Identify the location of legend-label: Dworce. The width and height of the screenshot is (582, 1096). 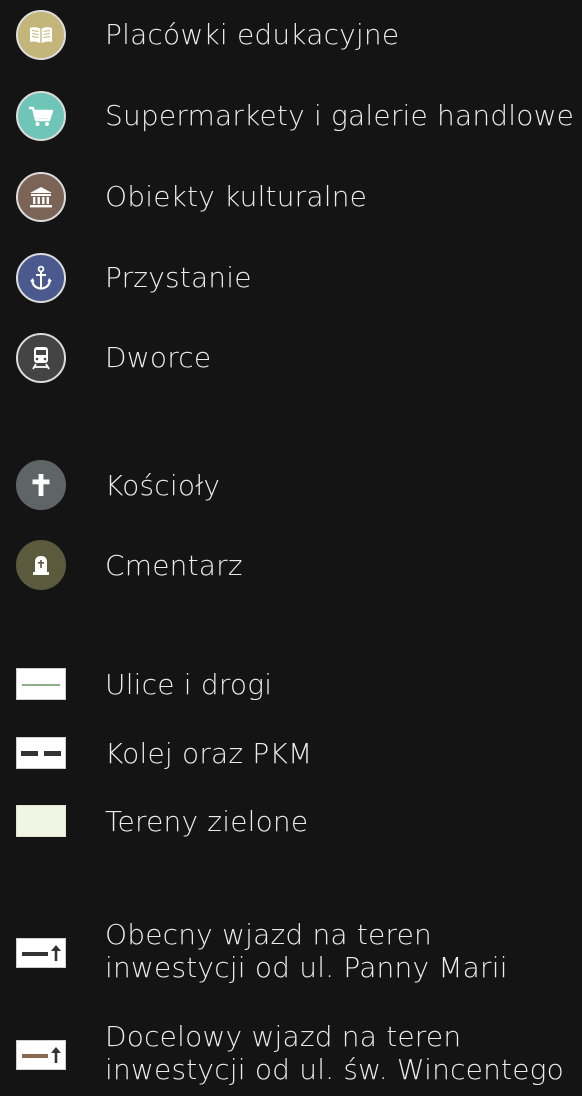
(158, 357).